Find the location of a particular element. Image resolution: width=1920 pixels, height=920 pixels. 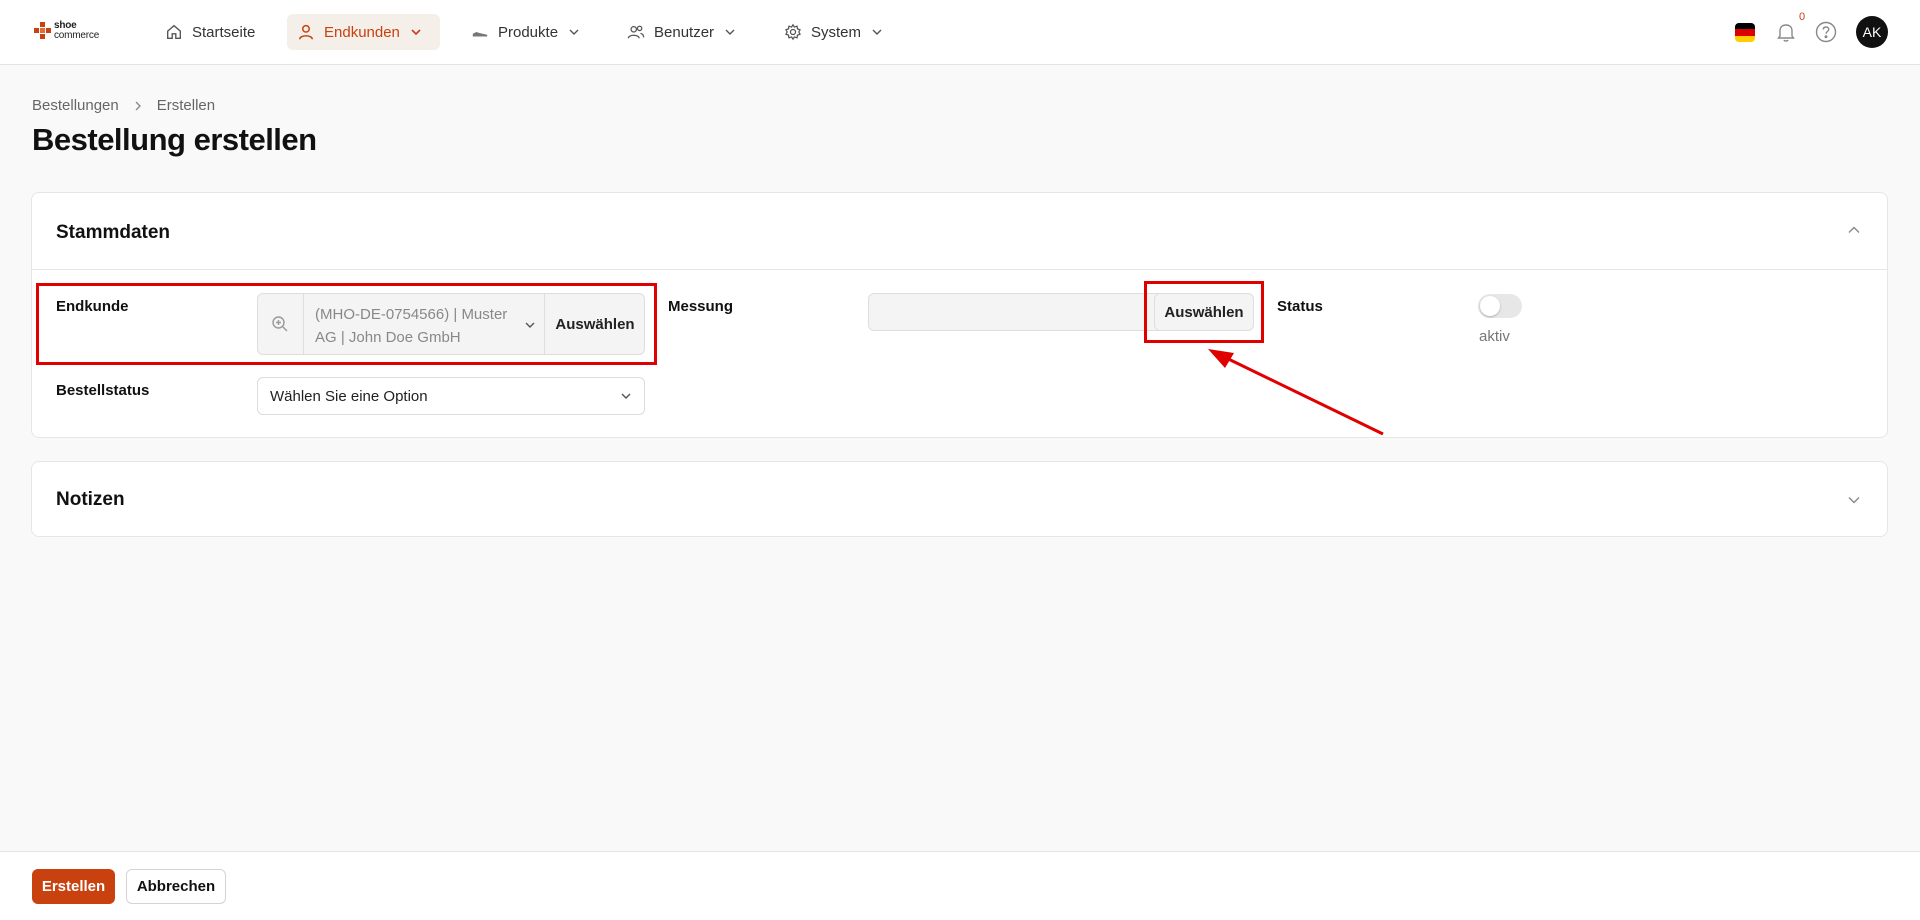

language-flag-icon is located at coordinates (1745, 32).